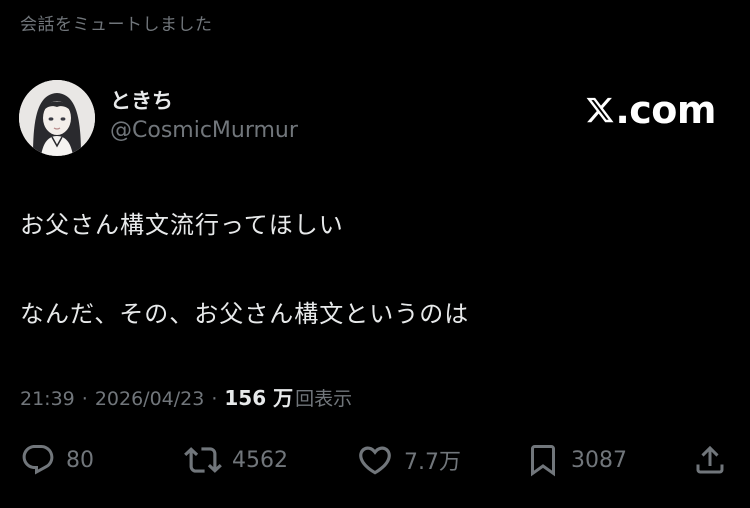 This screenshot has width=750, height=508. Describe the element at coordinates (116, 25) in the screenshot. I see `muted-conversation-notice: 会話をミュートしました` at that location.